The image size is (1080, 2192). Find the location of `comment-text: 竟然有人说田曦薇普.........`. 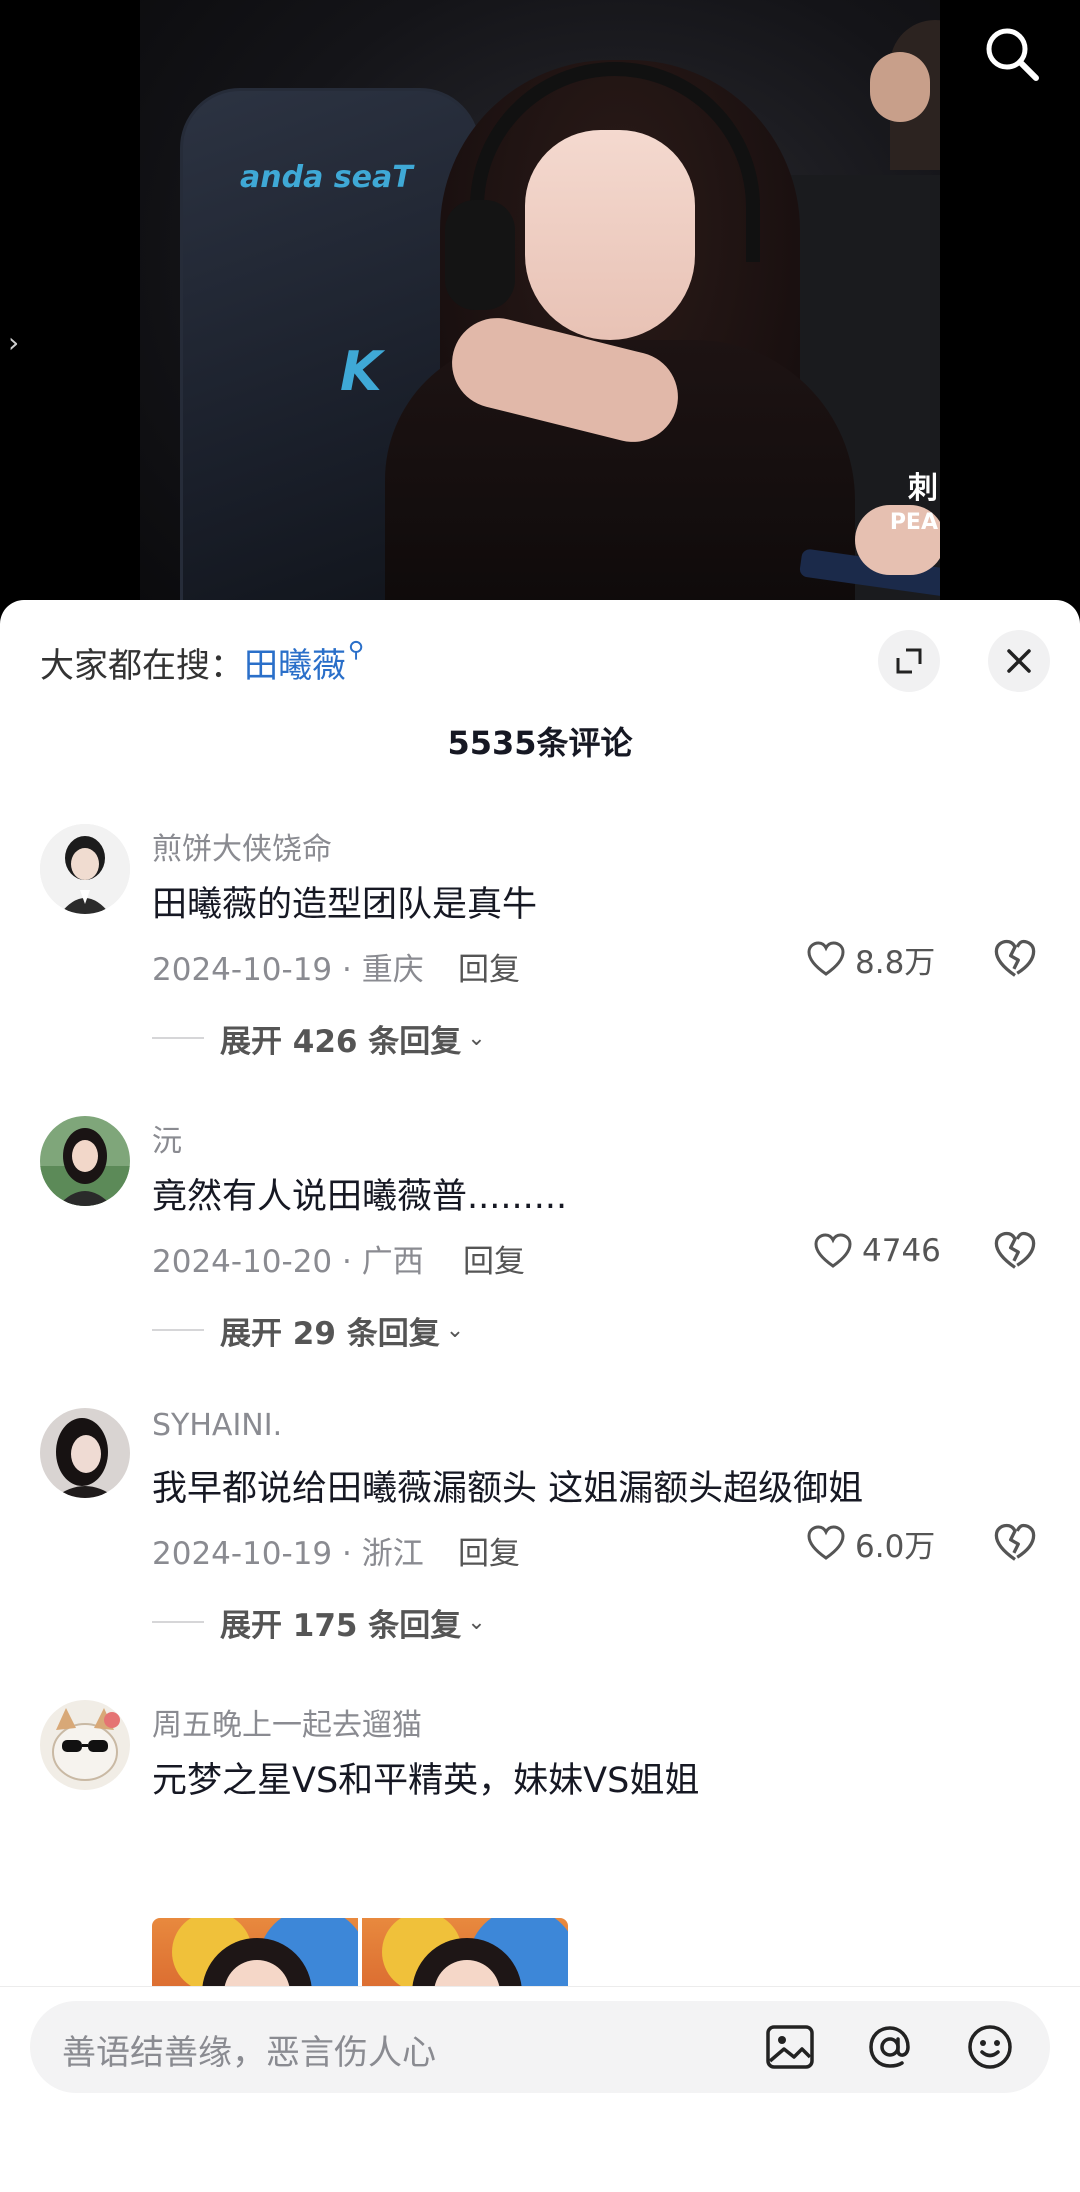

comment-text: 竟然有人说田曦薇普......... is located at coordinates (360, 1197).